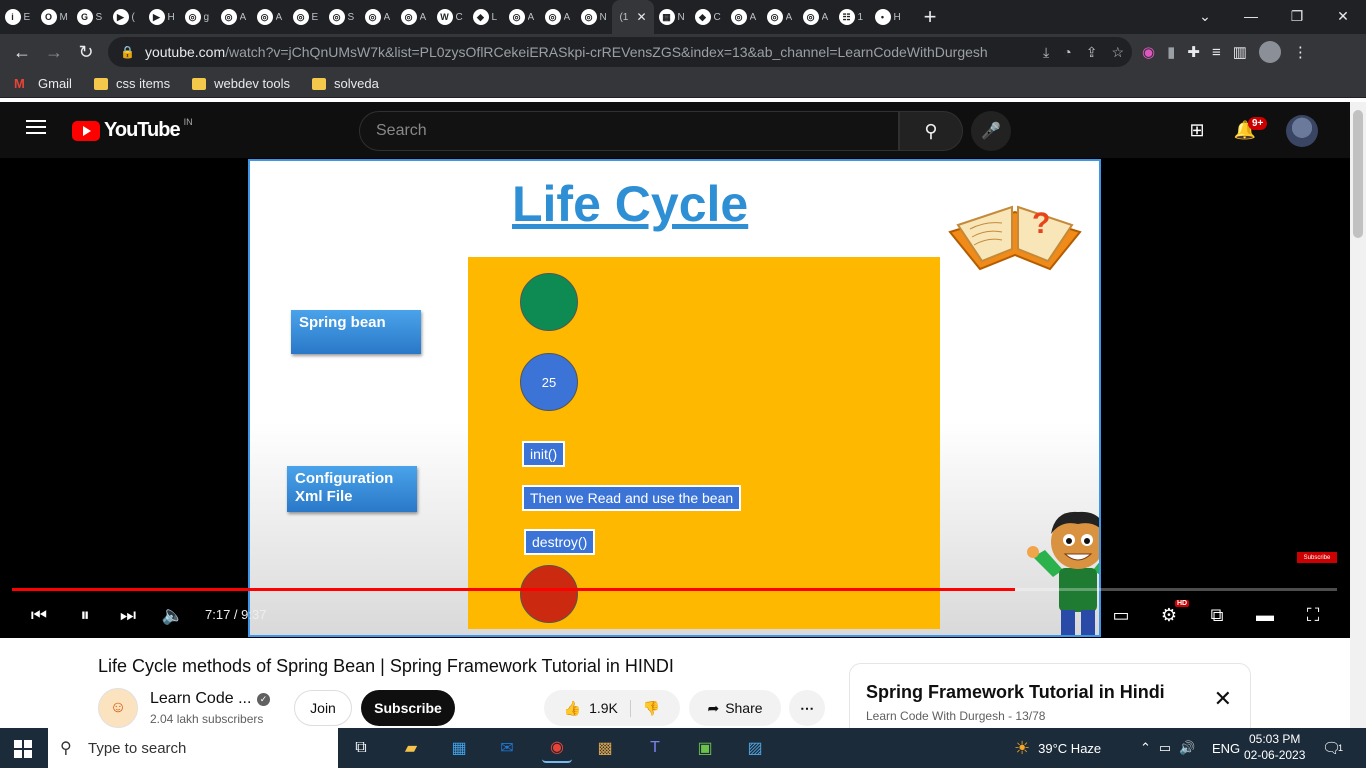 The image size is (1366, 768). I want to click on search-input: Search, so click(629, 131).